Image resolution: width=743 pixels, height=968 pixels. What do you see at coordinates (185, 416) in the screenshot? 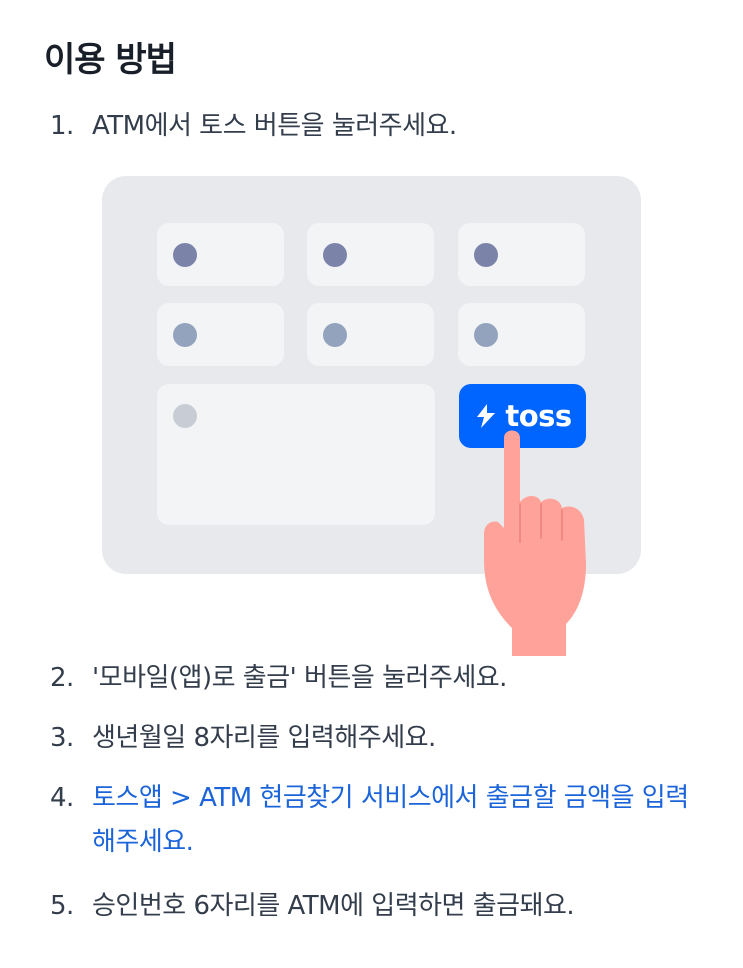
I see `atm-screen-dot` at bounding box center [185, 416].